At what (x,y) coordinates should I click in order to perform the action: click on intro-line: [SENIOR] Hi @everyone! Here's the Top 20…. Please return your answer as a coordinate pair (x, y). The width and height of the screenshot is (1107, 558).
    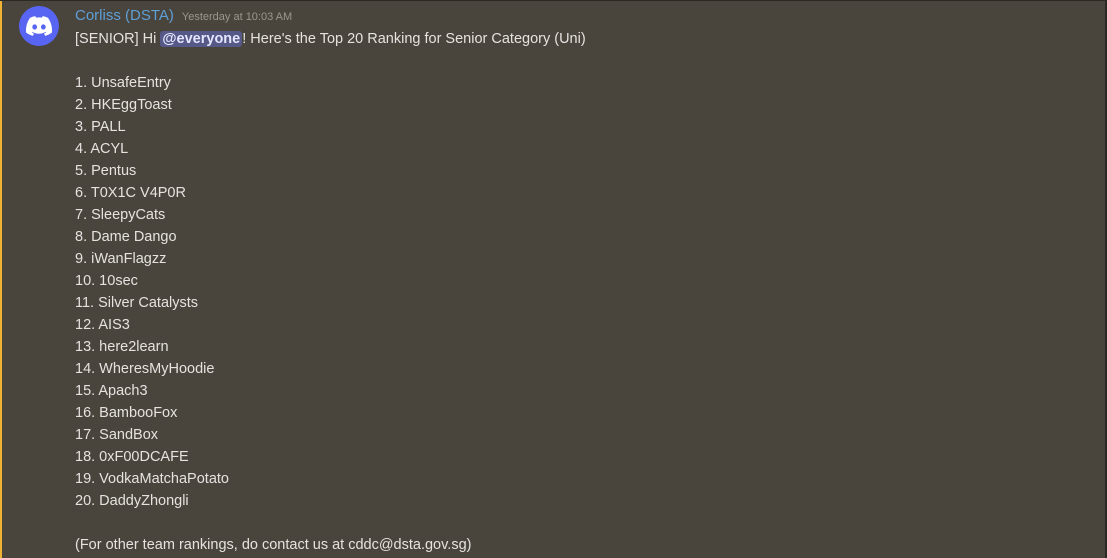
    Looking at the image, I should click on (580, 39).